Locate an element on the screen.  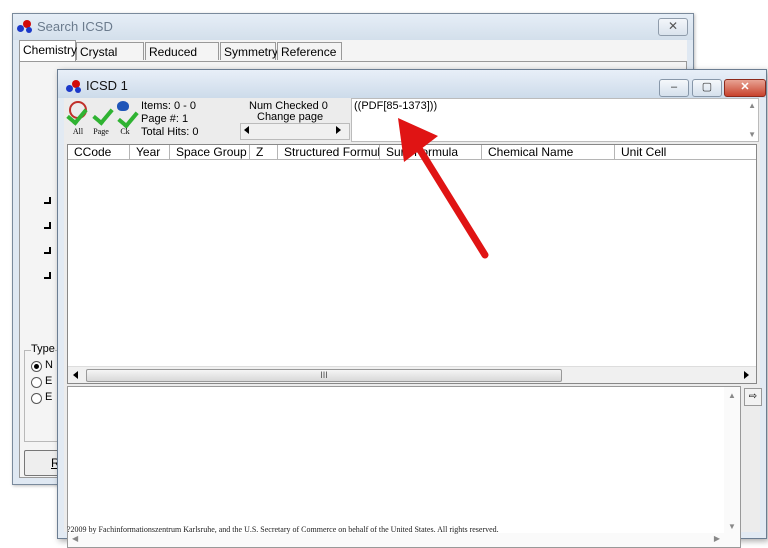
annotation-arrow-icon is located at coordinates (443, 188).